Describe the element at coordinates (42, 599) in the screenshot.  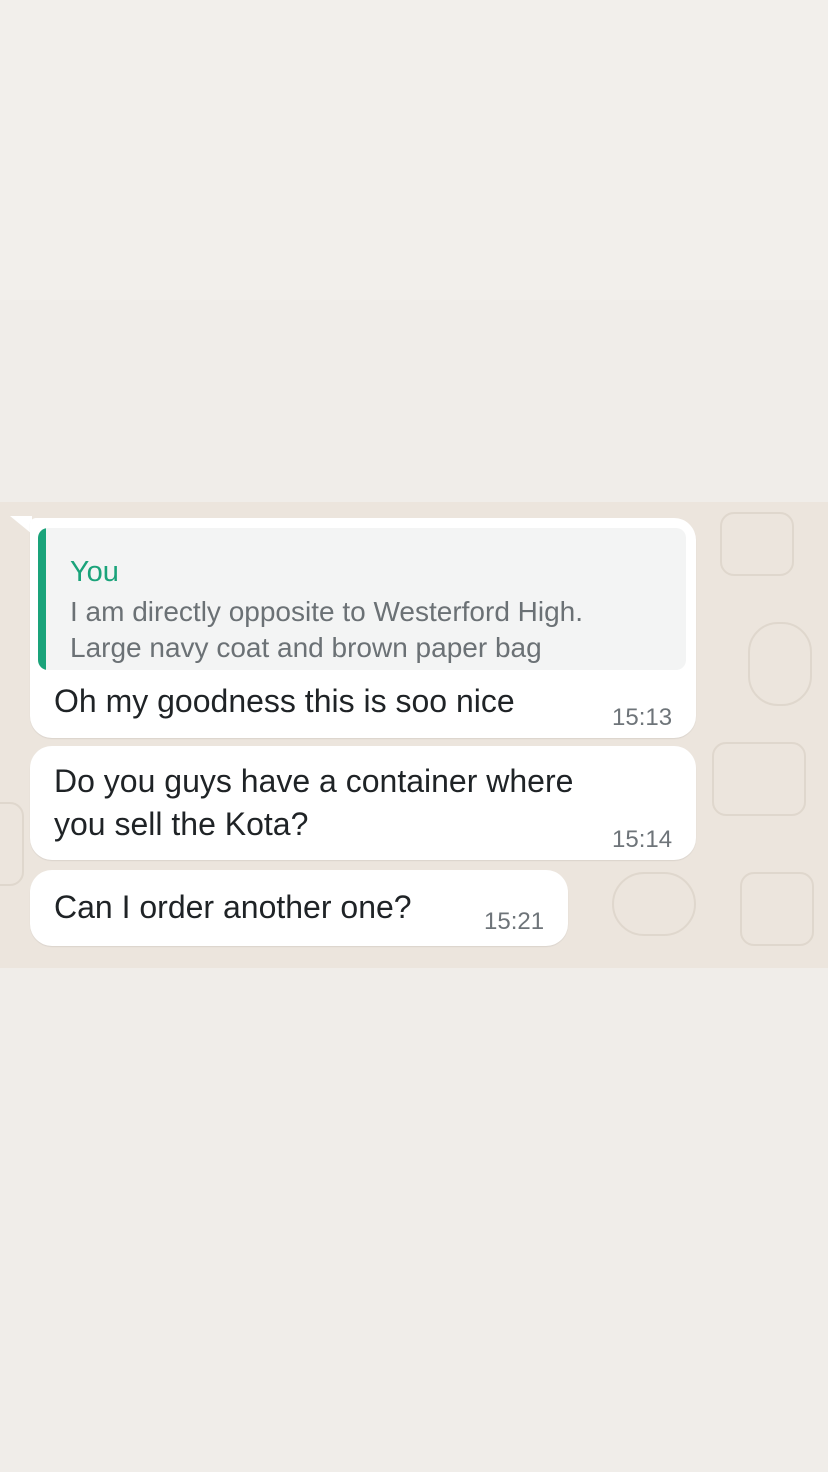
I see `quote-accent-bar` at that location.